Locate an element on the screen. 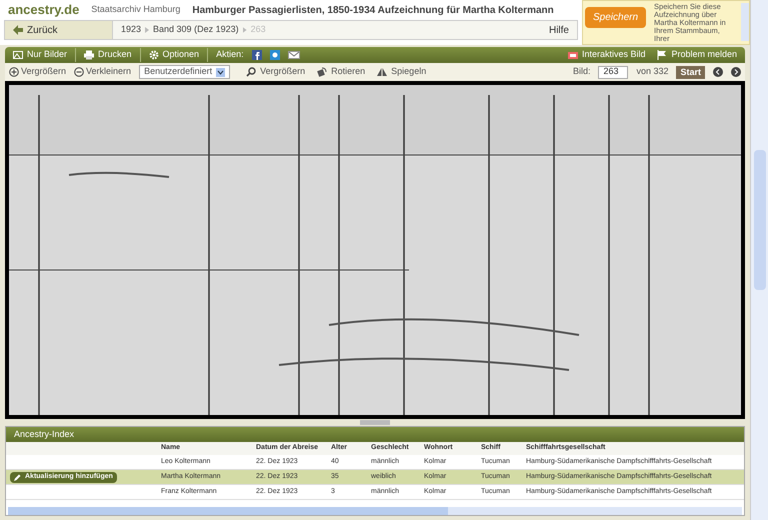 This screenshot has height=520, width=768. toolbar-button: Problem melden is located at coordinates (697, 55).